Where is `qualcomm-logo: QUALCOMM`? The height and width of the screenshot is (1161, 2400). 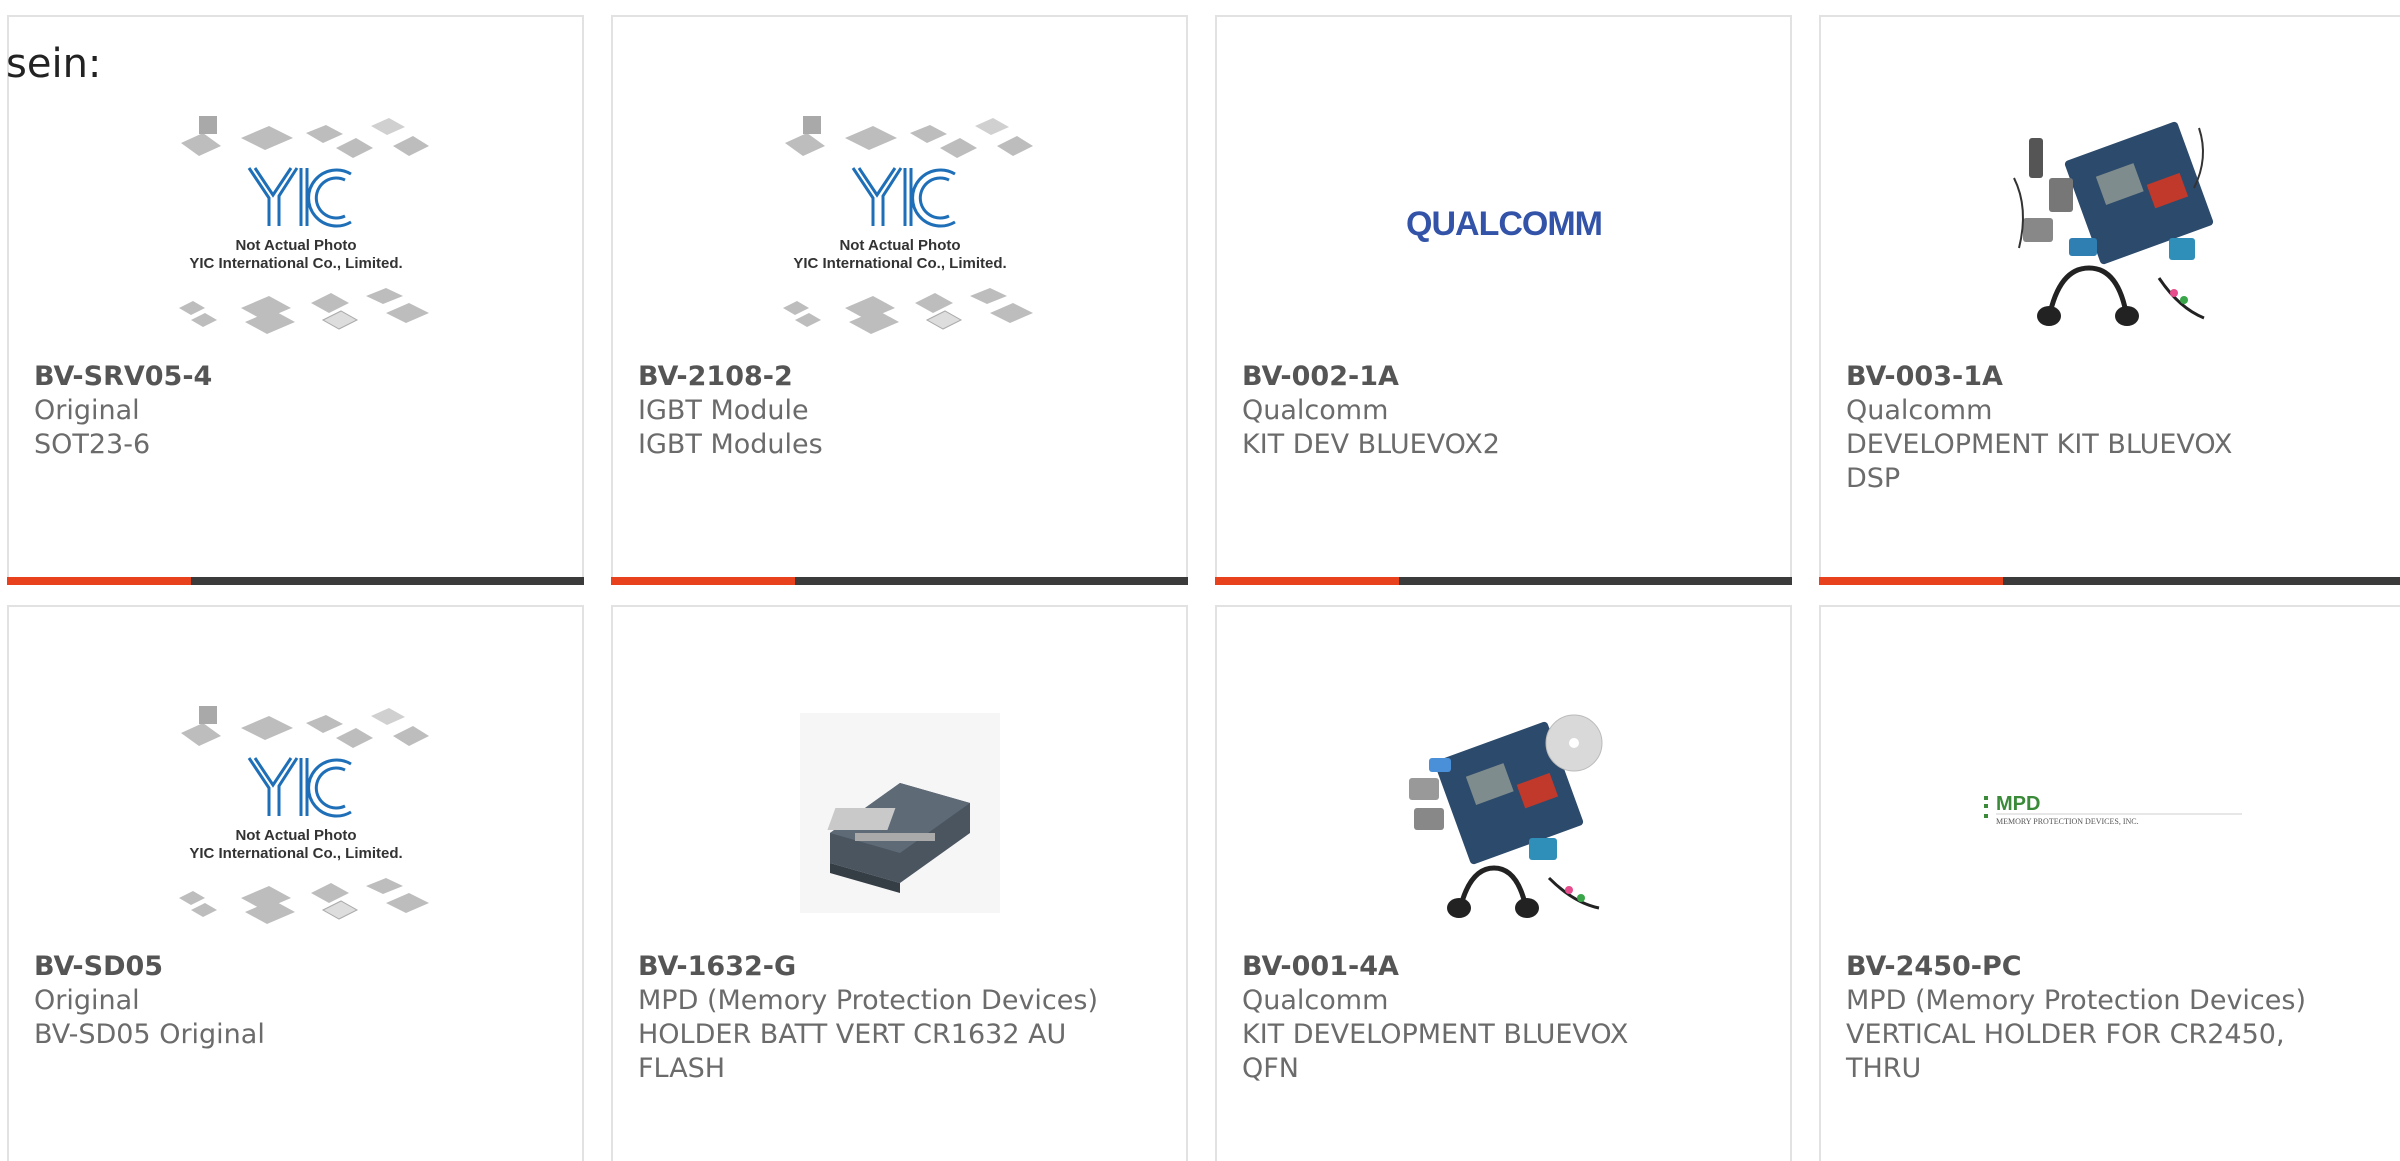 qualcomm-logo: QUALCOMM is located at coordinates (1504, 224).